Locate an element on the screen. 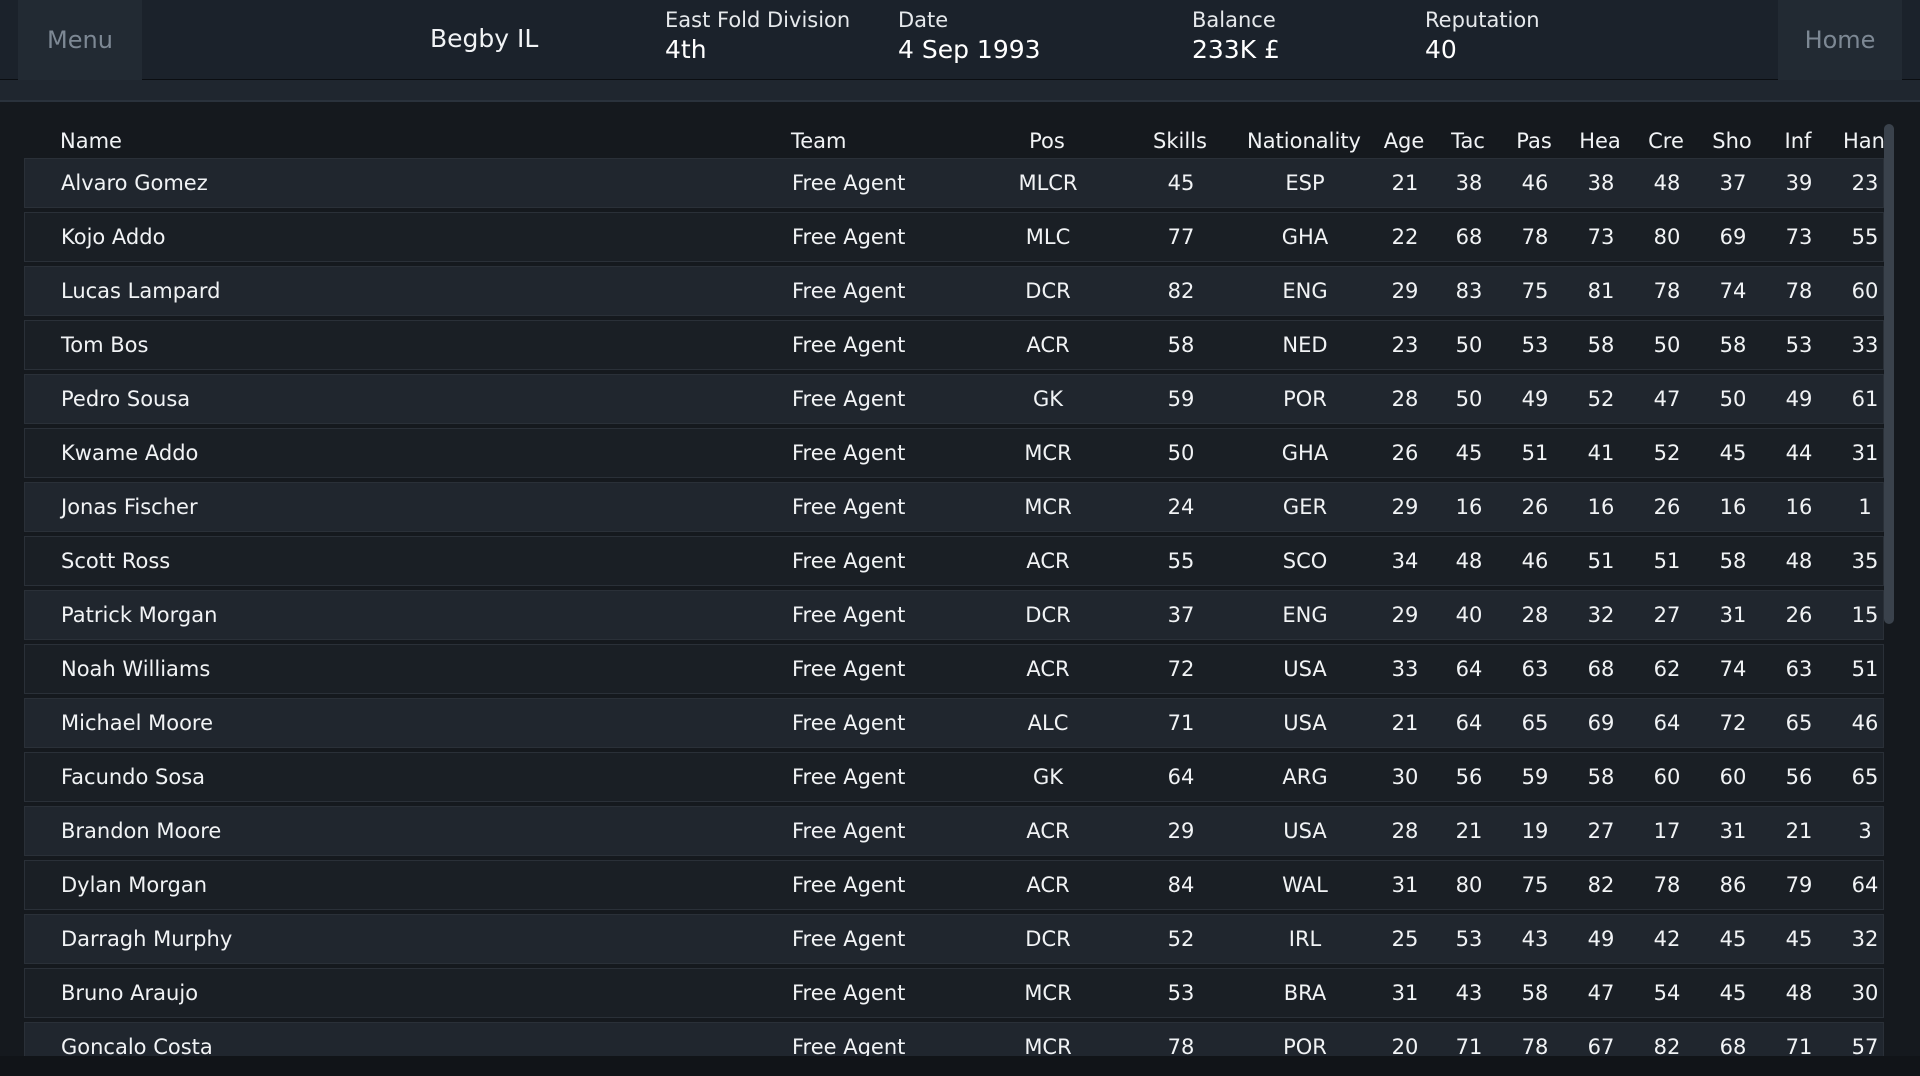 This screenshot has height=1076, width=1920. cell-tac: 68 is located at coordinates (1469, 237).